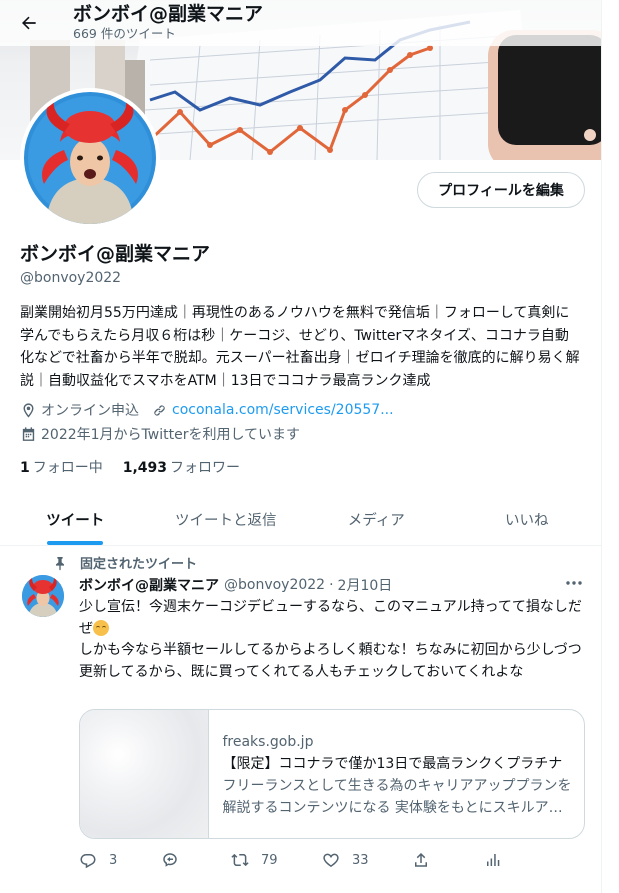  What do you see at coordinates (611, 446) in the screenshot?
I see `right-sidebar-edge` at bounding box center [611, 446].